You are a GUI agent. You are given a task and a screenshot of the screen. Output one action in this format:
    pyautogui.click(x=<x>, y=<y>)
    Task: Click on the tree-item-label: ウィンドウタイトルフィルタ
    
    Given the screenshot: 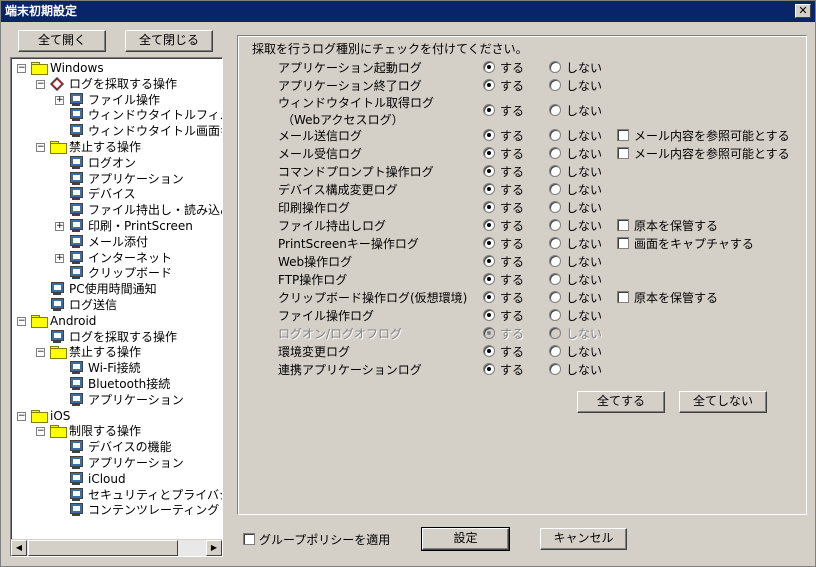 What is the action you would take?
    pyautogui.click(x=155, y=115)
    